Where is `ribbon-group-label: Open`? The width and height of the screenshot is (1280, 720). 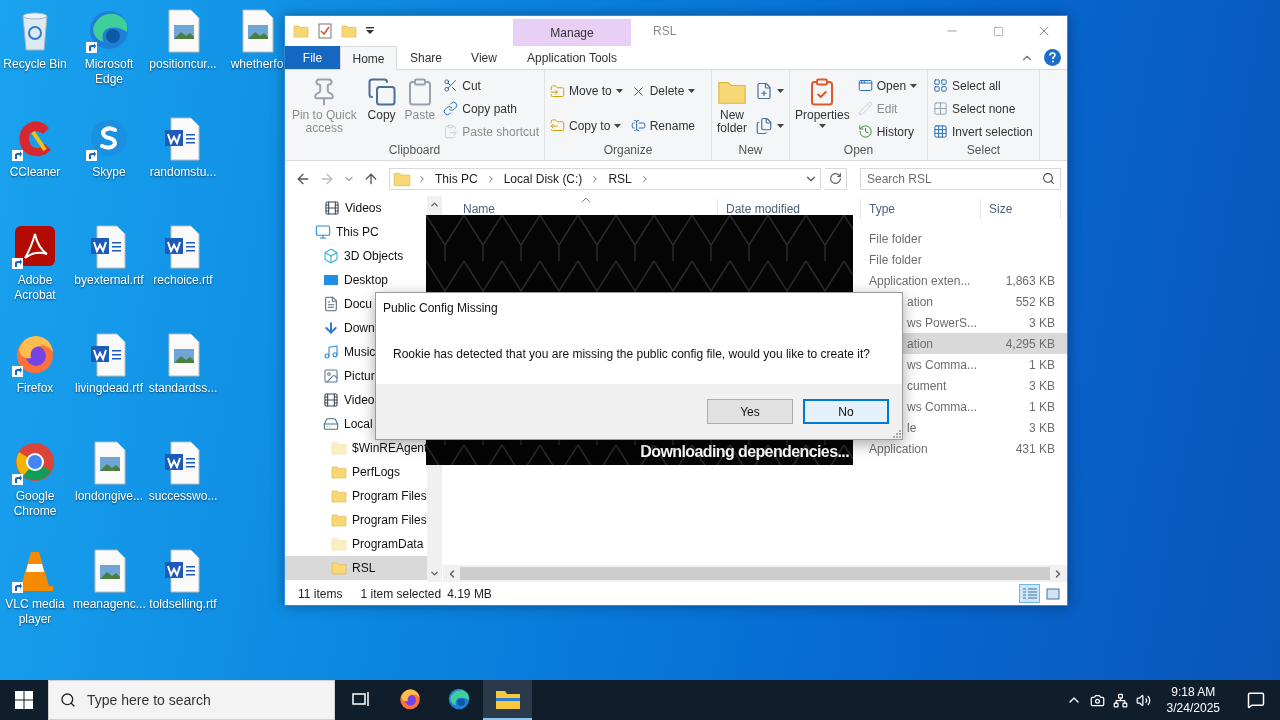 ribbon-group-label: Open is located at coordinates (858, 150).